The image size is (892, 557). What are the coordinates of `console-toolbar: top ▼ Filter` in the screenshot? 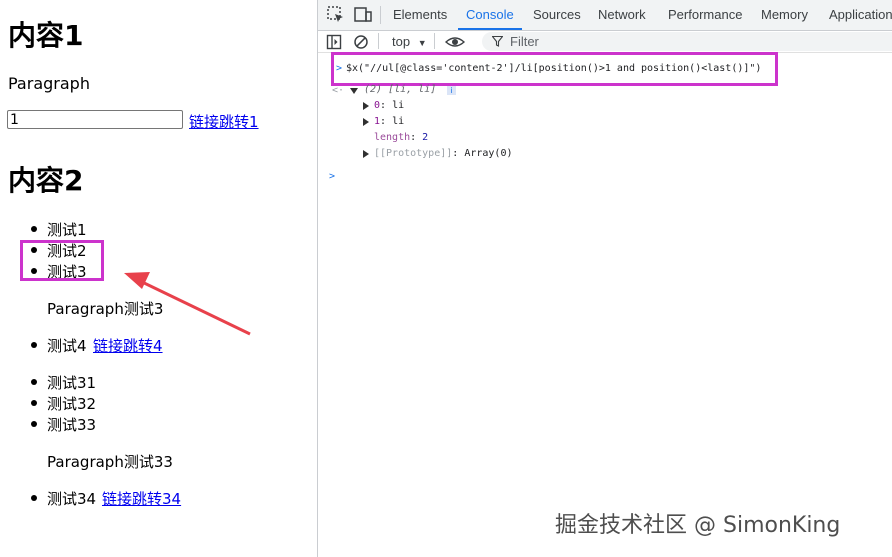 It's located at (605, 42).